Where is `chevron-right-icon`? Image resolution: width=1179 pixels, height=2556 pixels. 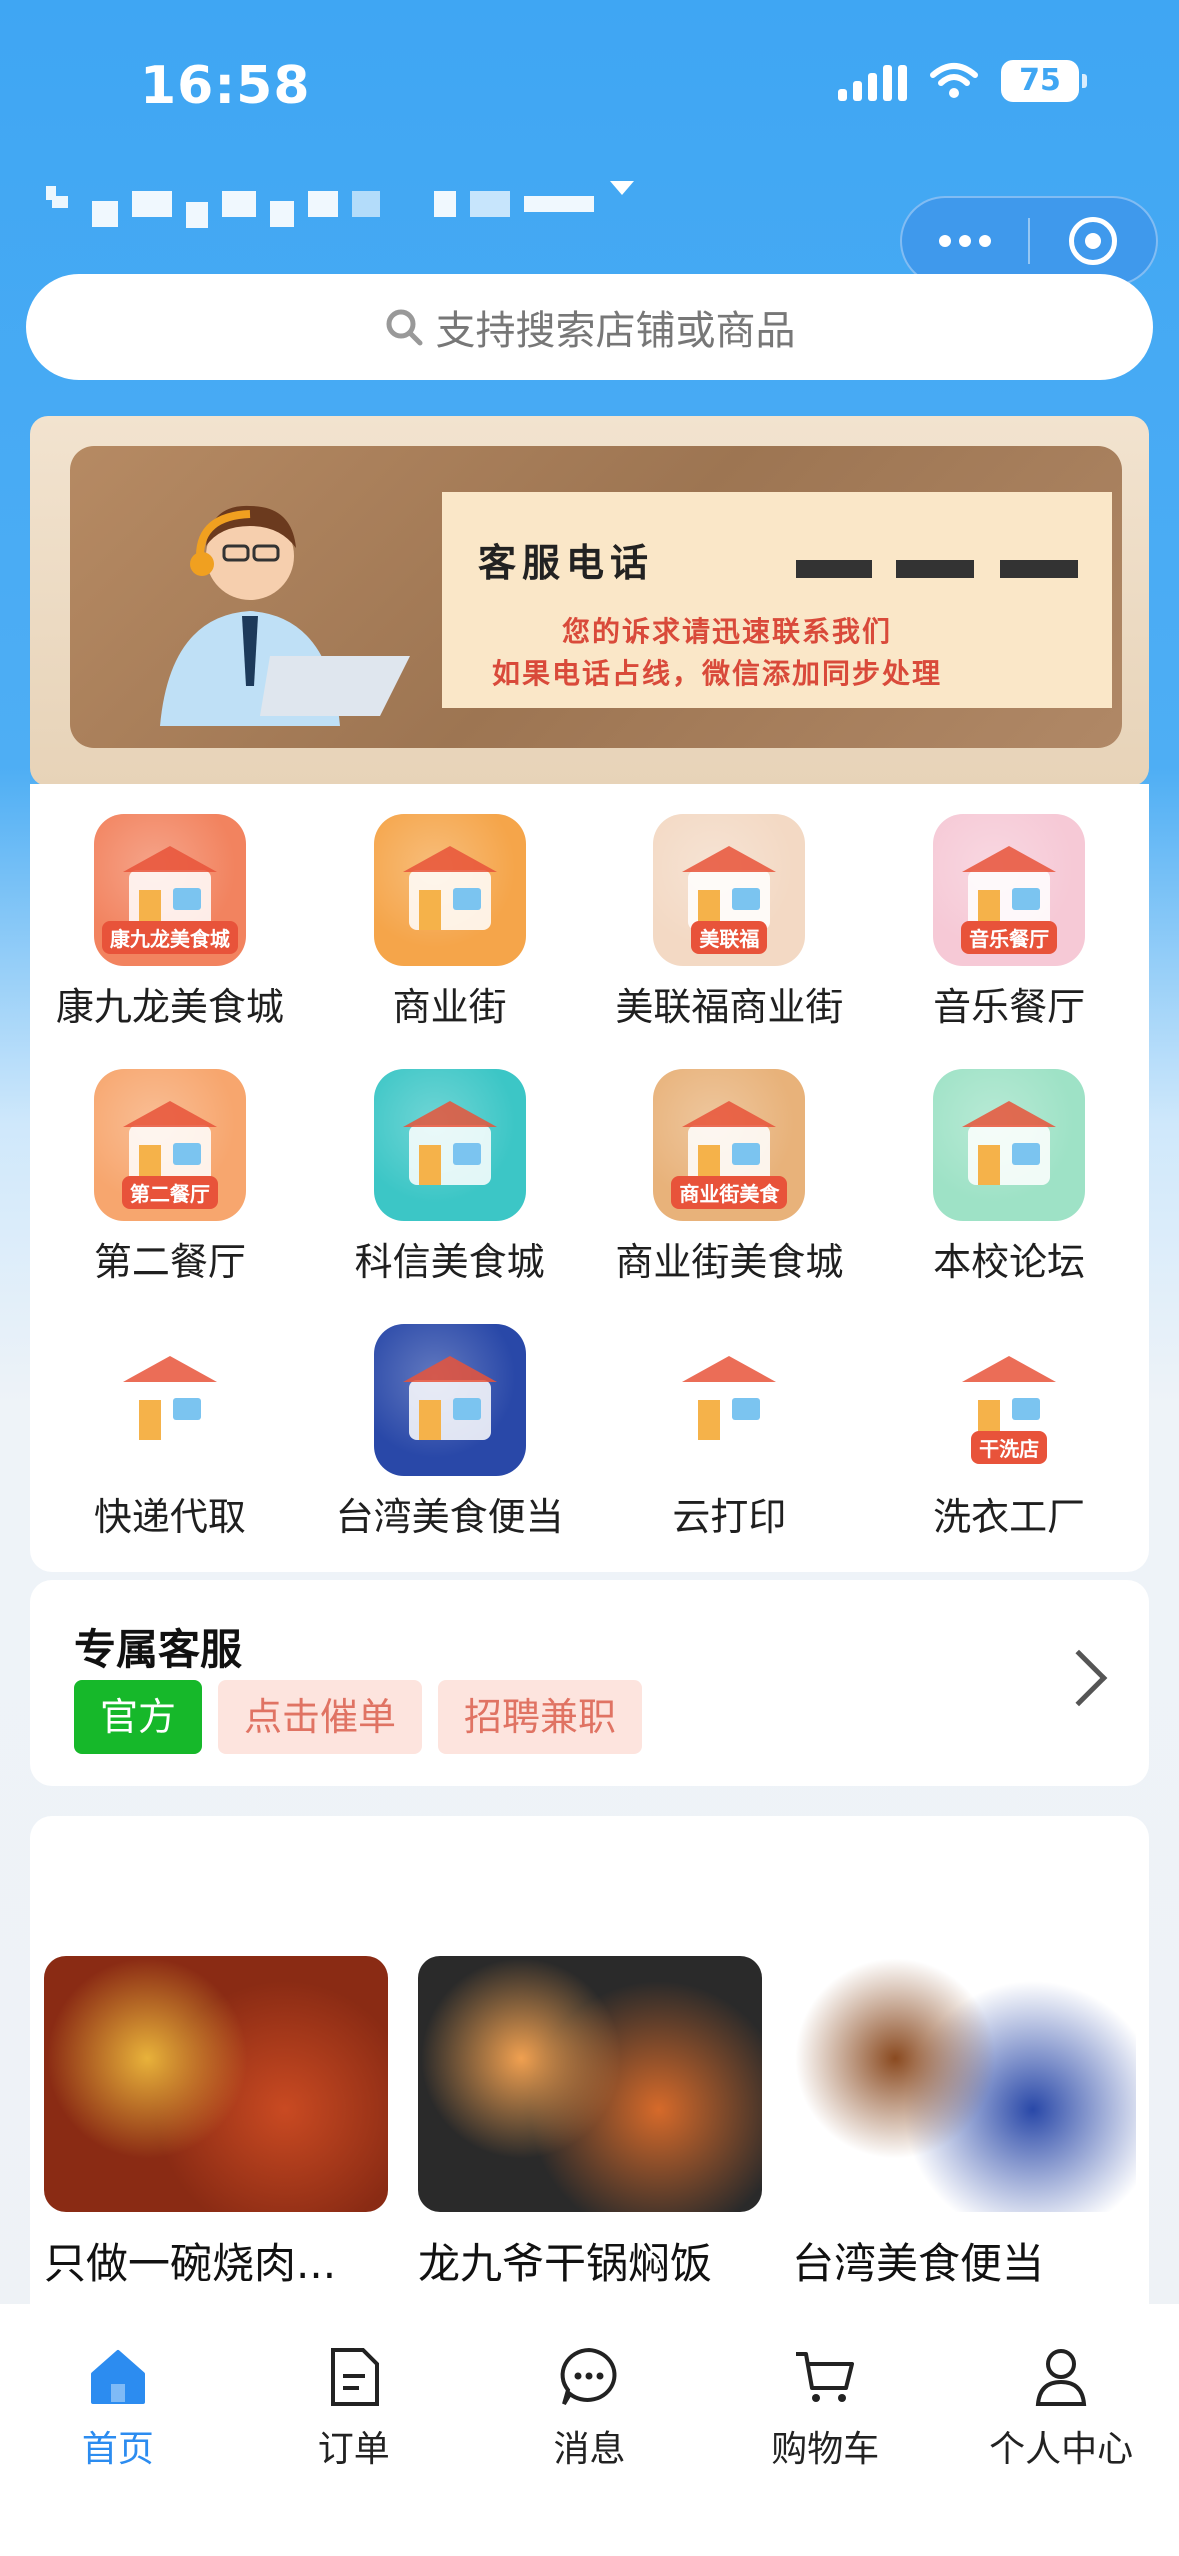 chevron-right-icon is located at coordinates (1079, 1678).